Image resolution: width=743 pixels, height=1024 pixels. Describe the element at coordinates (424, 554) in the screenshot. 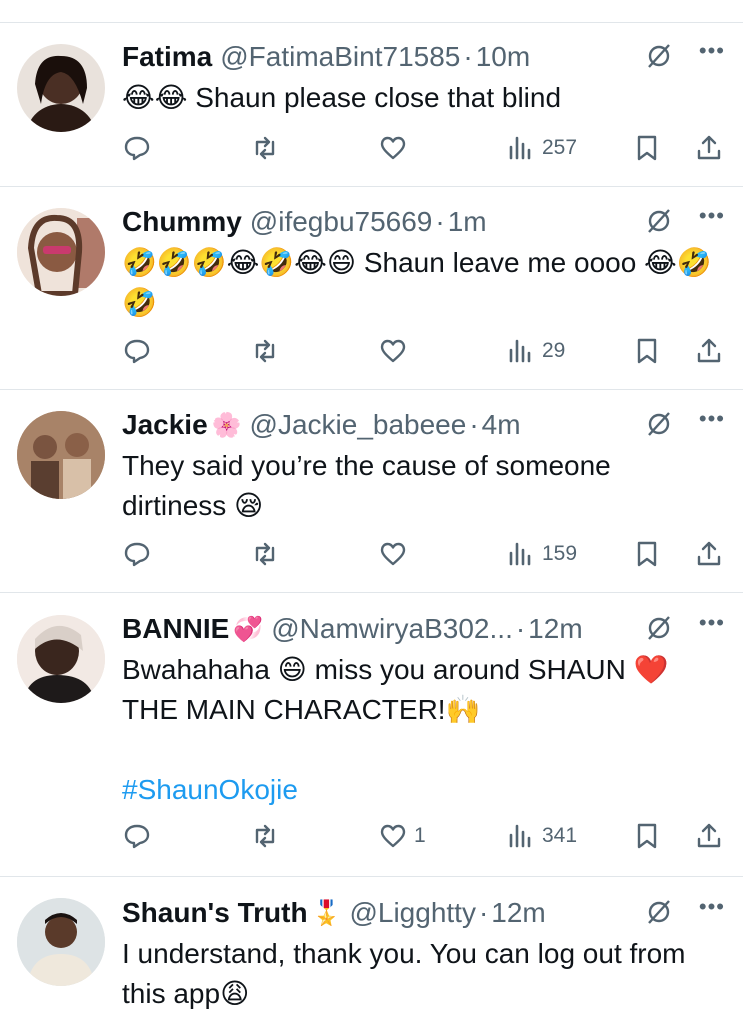

I see `action-bar: 159` at that location.